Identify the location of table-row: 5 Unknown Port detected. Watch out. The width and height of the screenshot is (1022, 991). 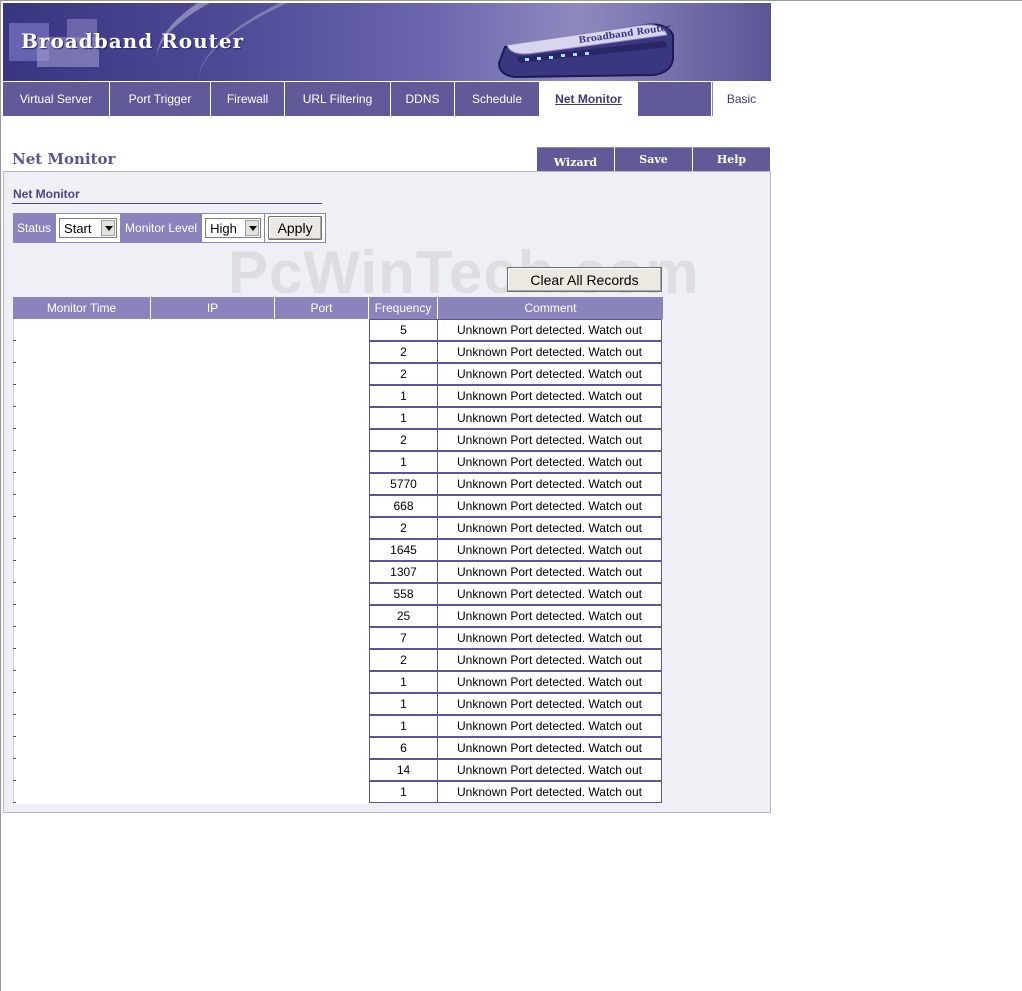
(516, 330).